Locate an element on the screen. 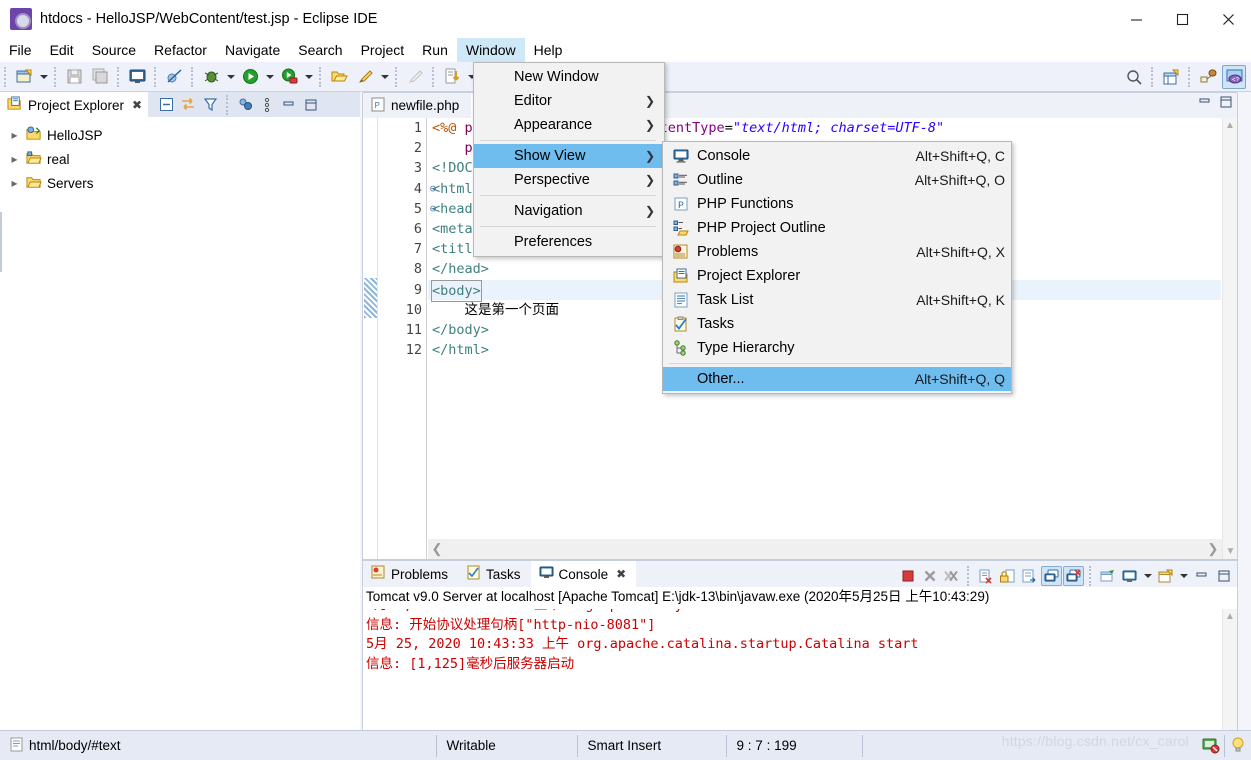 The height and width of the screenshot is (760, 1251). tab-tasks: Tasks is located at coordinates (494, 574).